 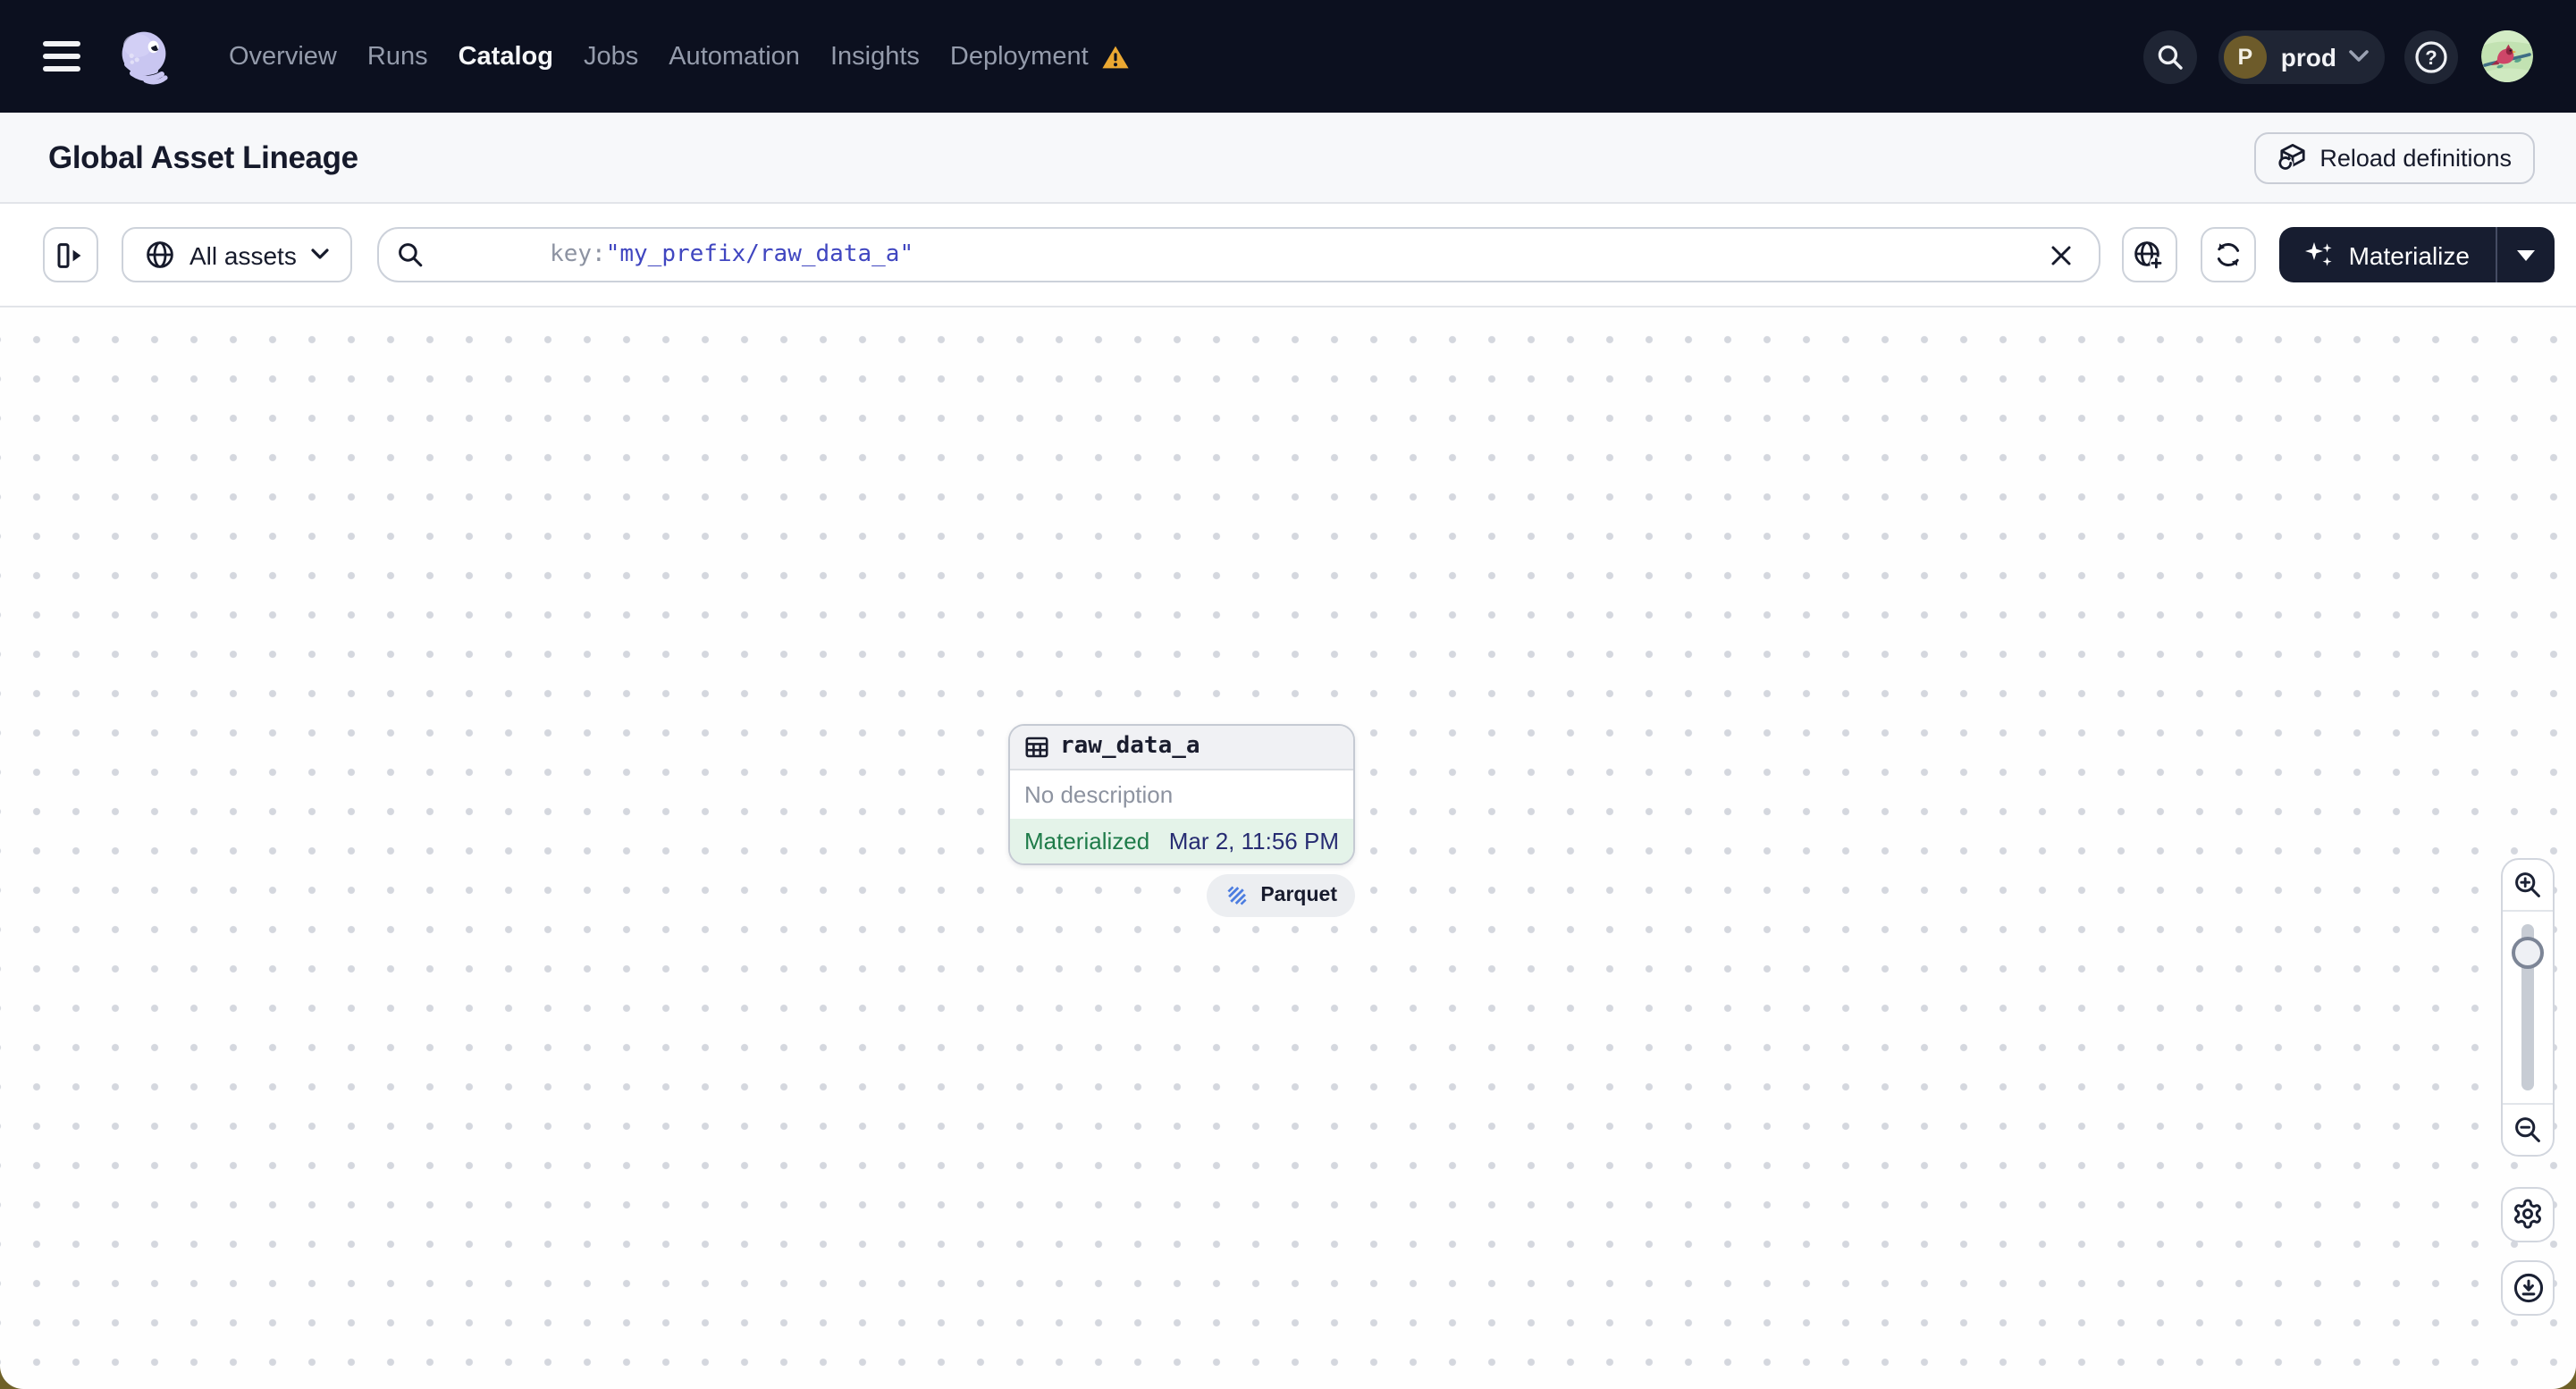 What do you see at coordinates (1238, 254) in the screenshot?
I see `asset-search-input: key:"my_prefix/raw_data_a"` at bounding box center [1238, 254].